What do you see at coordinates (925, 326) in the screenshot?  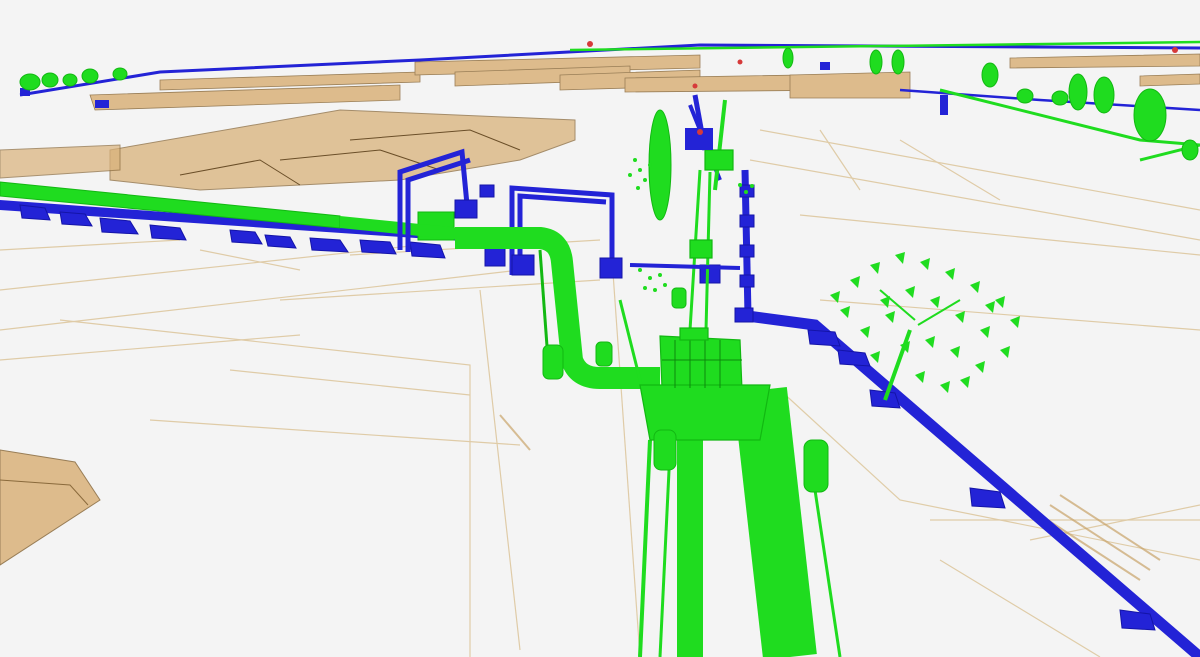 I see `large-leafy-tree` at bounding box center [925, 326].